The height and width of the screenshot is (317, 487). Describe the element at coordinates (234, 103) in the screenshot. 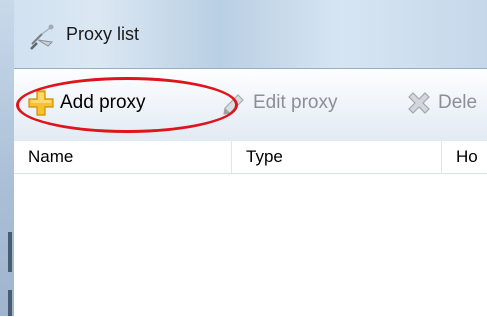

I see `pencil-icon` at that location.